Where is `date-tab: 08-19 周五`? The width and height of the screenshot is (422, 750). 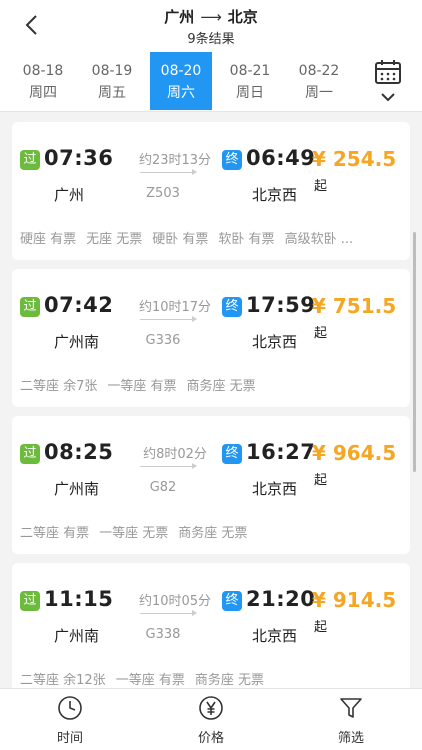 date-tab: 08-19 周五 is located at coordinates (112, 81).